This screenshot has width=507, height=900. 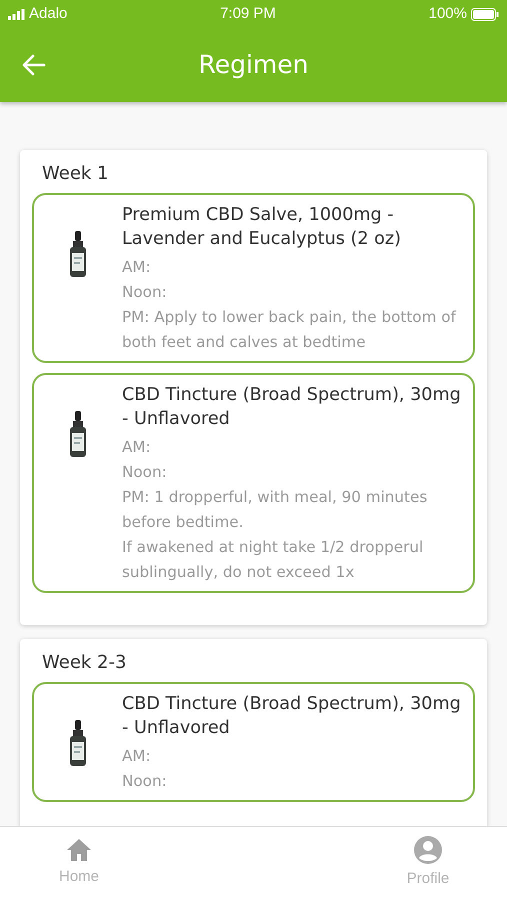 I want to click on home-icon, so click(x=79, y=850).